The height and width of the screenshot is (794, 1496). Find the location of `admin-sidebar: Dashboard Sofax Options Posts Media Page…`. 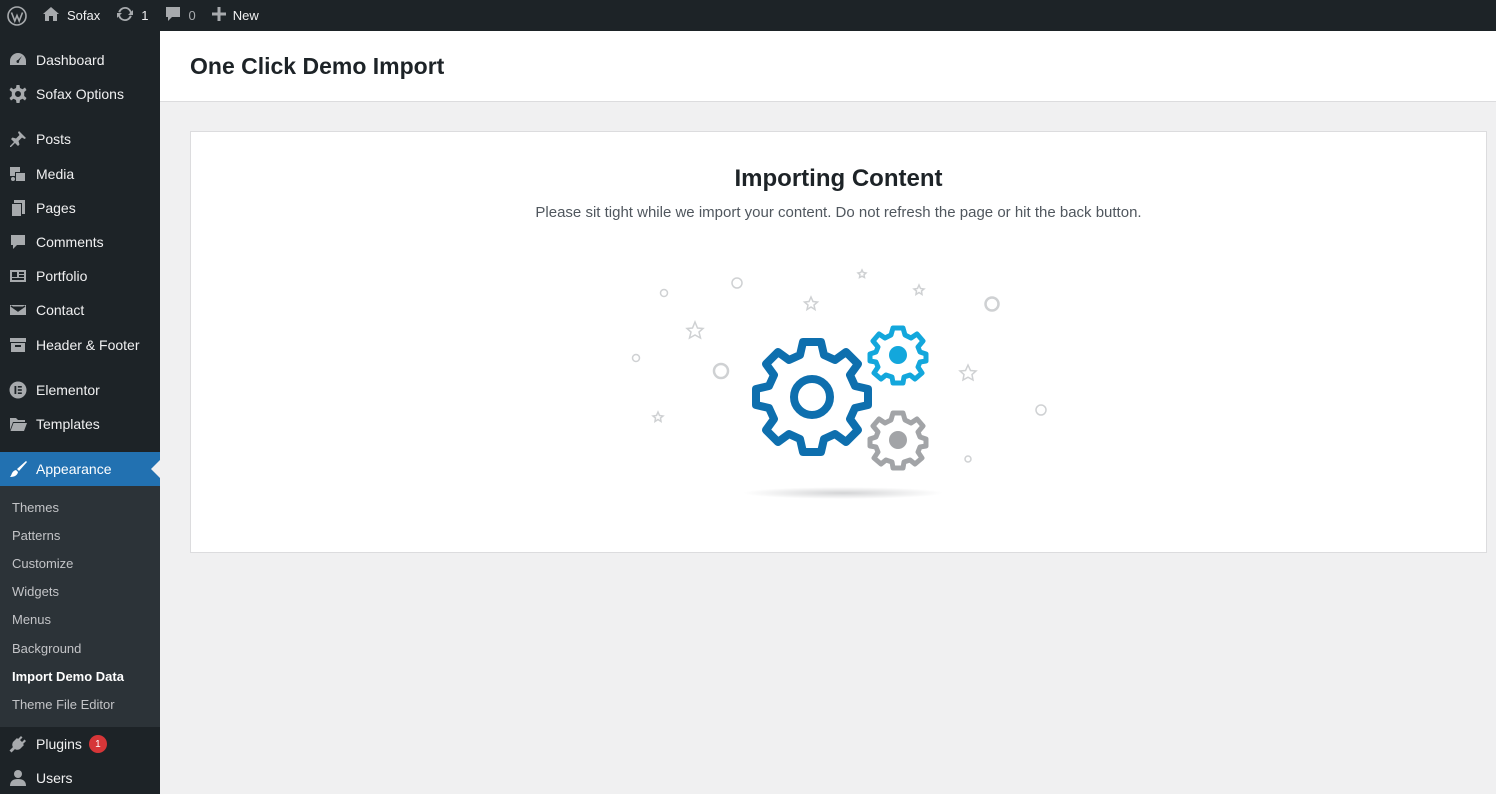

admin-sidebar: Dashboard Sofax Options Posts Media Page… is located at coordinates (80, 412).